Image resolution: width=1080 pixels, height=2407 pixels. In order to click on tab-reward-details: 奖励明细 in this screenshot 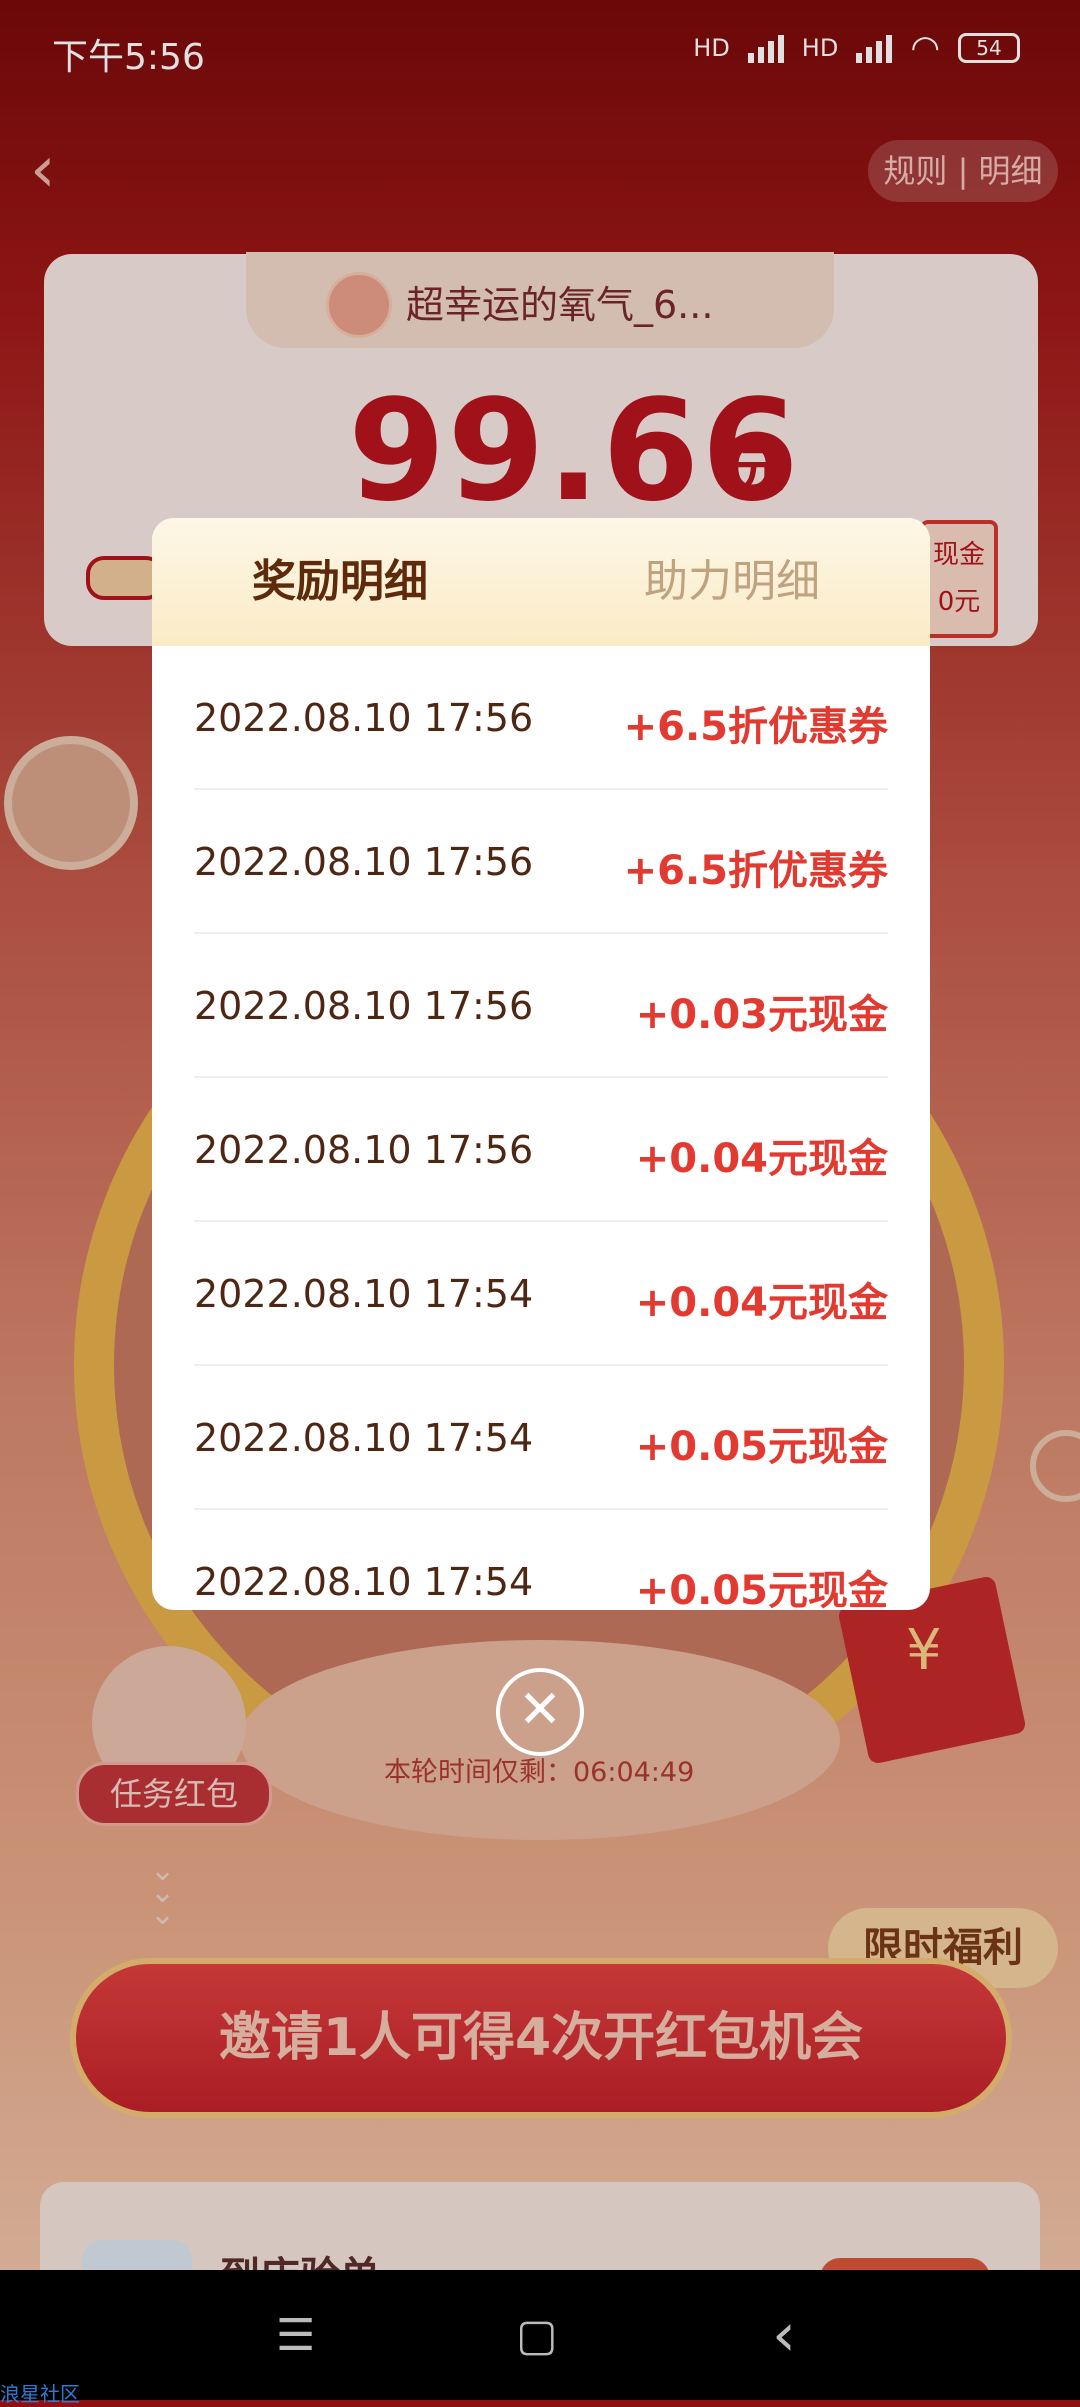, I will do `click(340, 582)`.